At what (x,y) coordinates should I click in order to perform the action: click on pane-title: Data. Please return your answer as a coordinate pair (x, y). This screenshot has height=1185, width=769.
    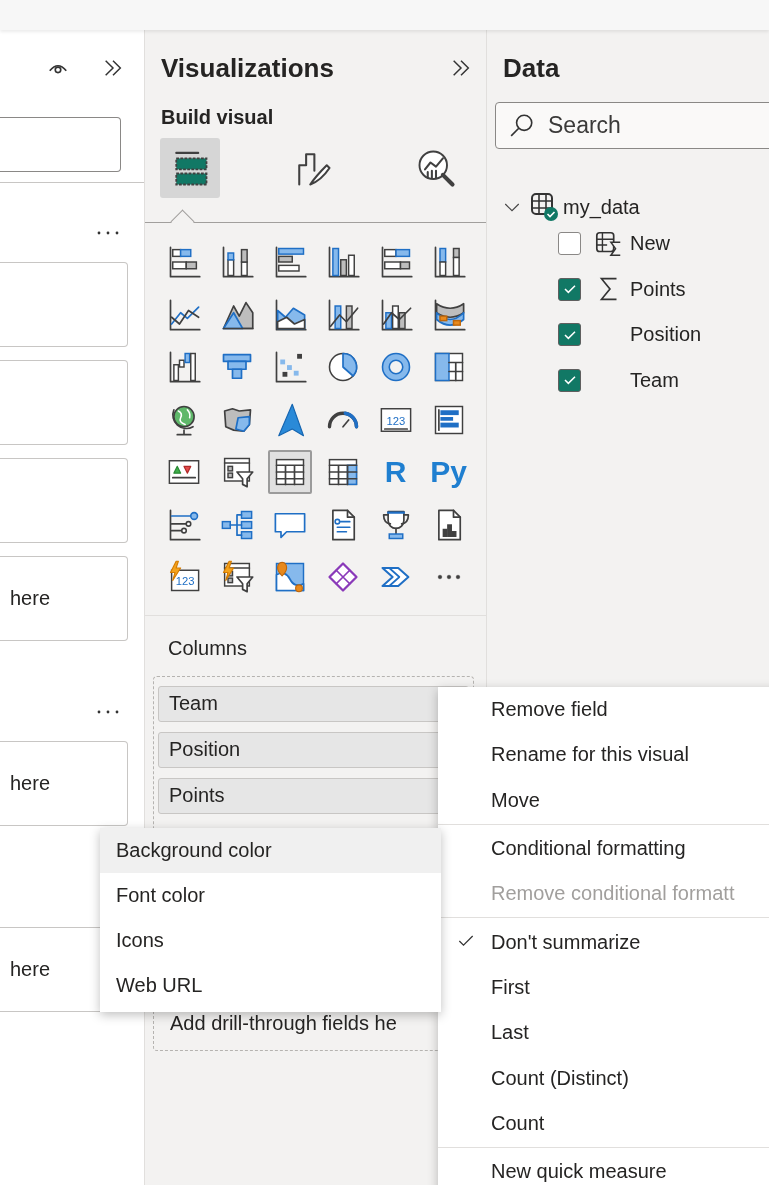
    Looking at the image, I should click on (531, 68).